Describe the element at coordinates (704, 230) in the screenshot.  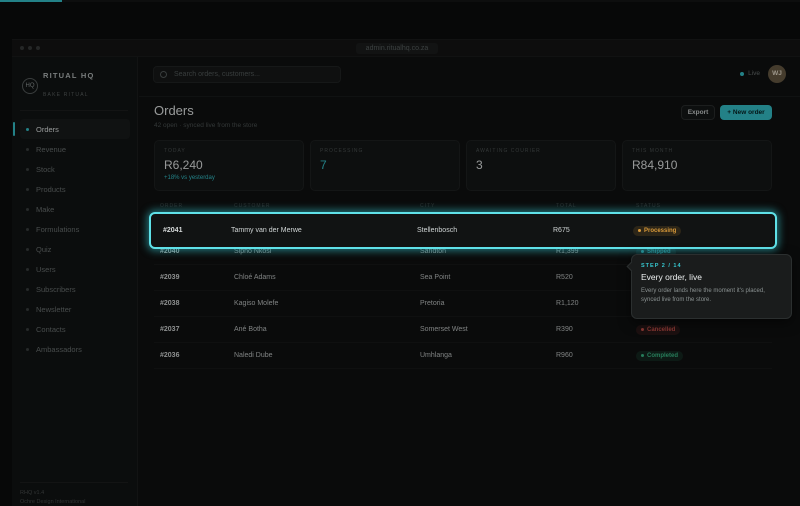
I see `status-cell: Processing` at that location.